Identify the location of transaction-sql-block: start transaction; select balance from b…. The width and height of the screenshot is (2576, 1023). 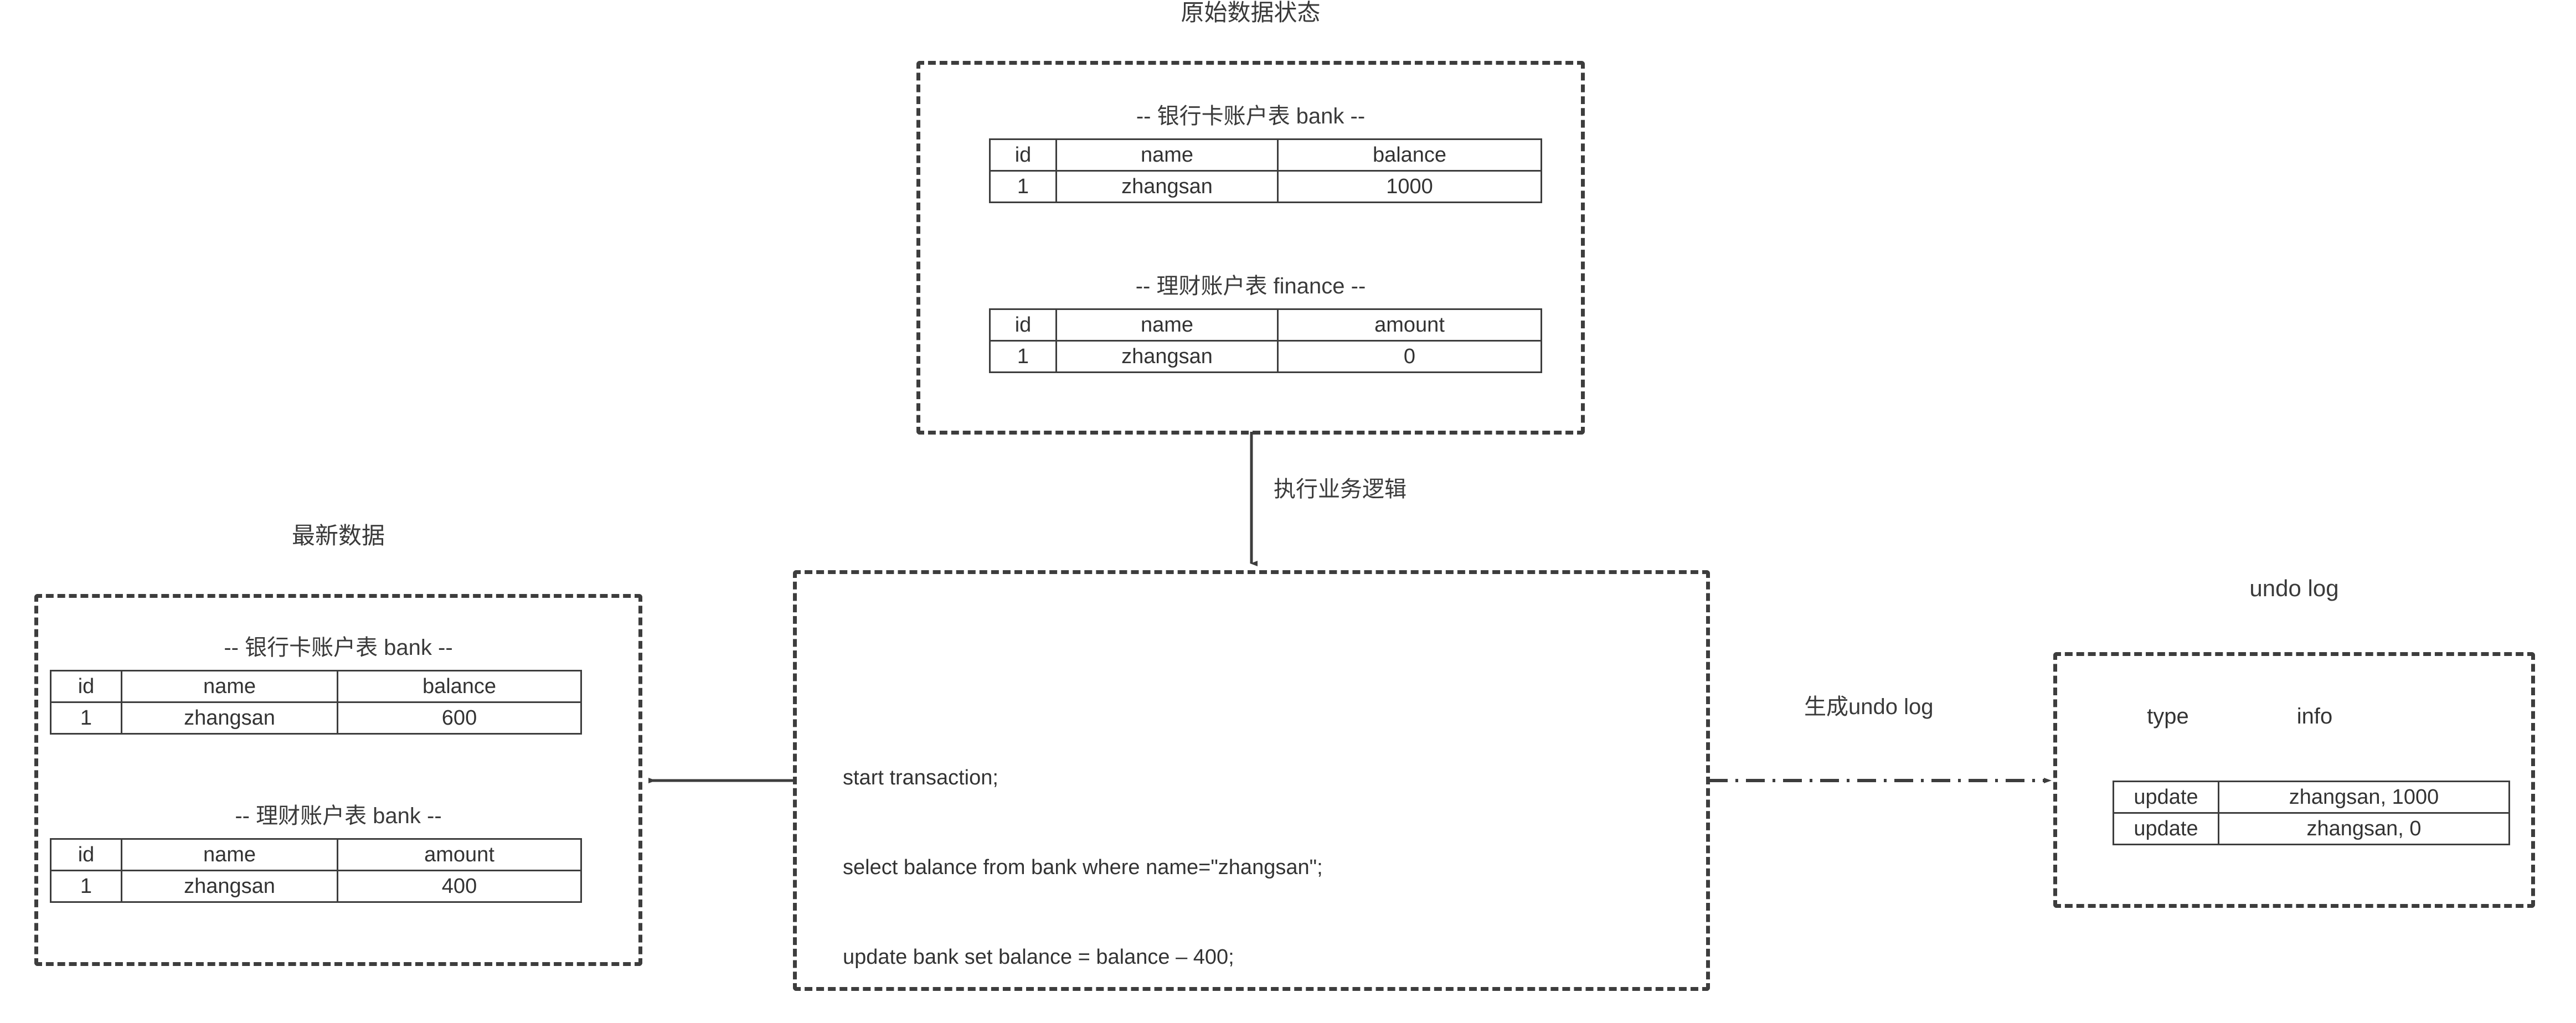
(1083, 863).